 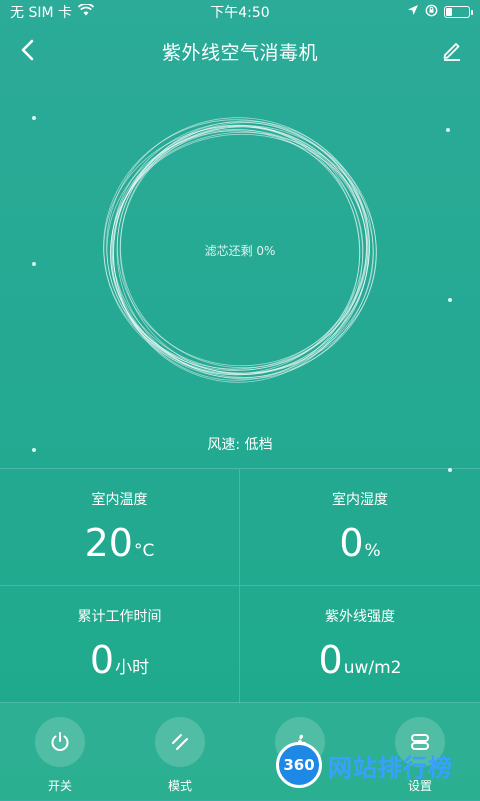 I want to click on stat-unit: °C, so click(x=144, y=551).